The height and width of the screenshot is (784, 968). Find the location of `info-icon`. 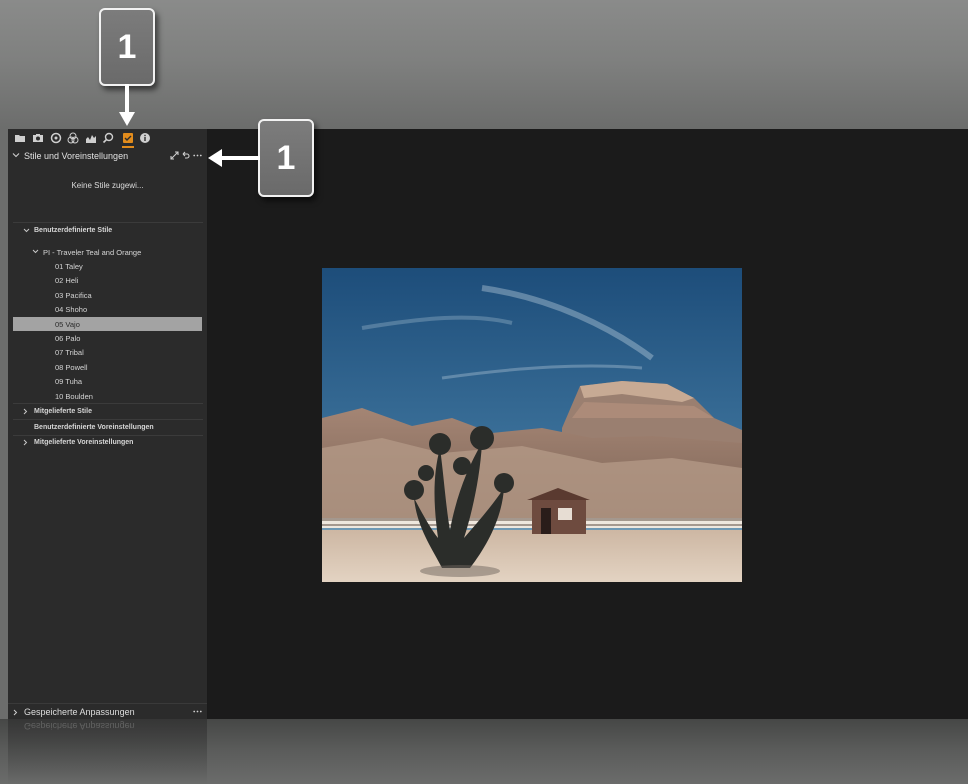

info-icon is located at coordinates (145, 138).